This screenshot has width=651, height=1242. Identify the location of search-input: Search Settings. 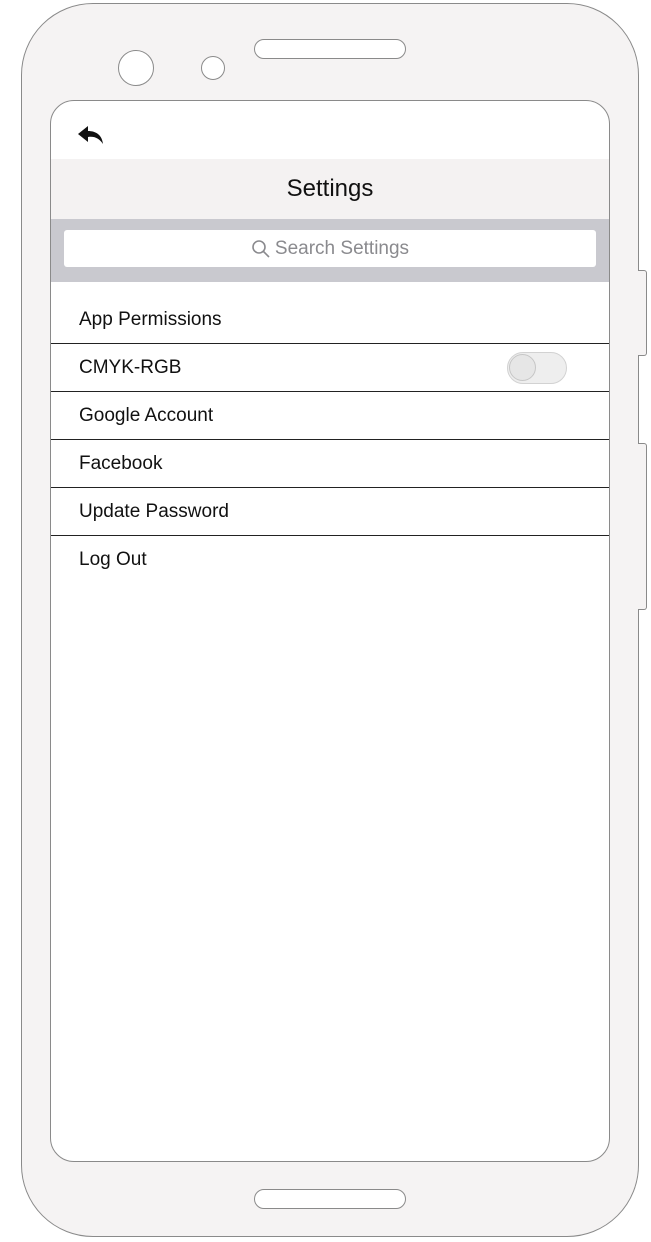
(330, 248).